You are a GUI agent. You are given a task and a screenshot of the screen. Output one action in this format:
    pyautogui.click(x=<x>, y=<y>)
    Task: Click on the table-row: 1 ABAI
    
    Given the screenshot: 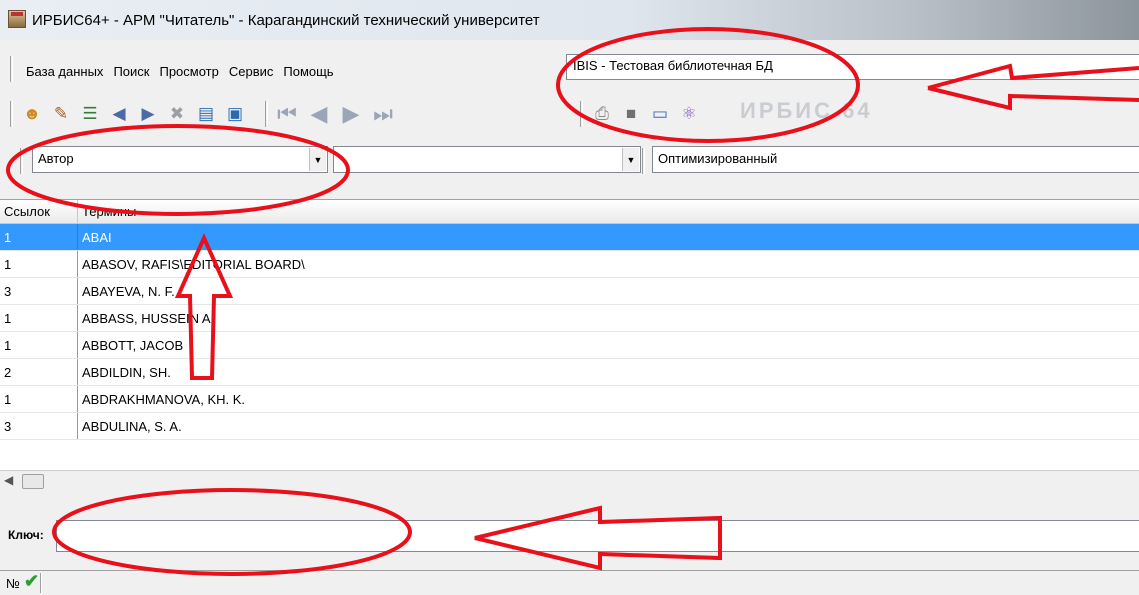 What is the action you would take?
    pyautogui.click(x=569, y=237)
    